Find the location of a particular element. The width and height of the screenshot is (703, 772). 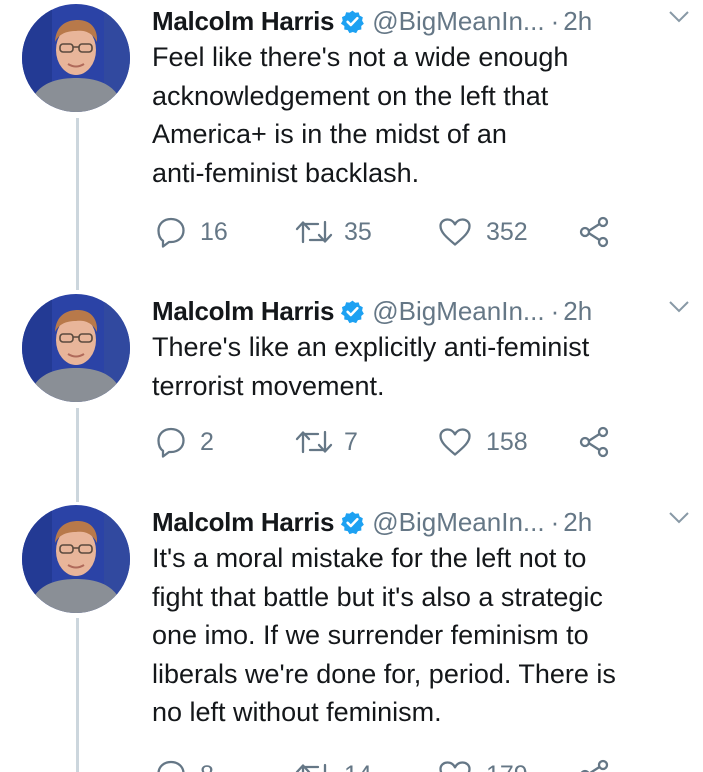

reply-button: 2 is located at coordinates (185, 442).